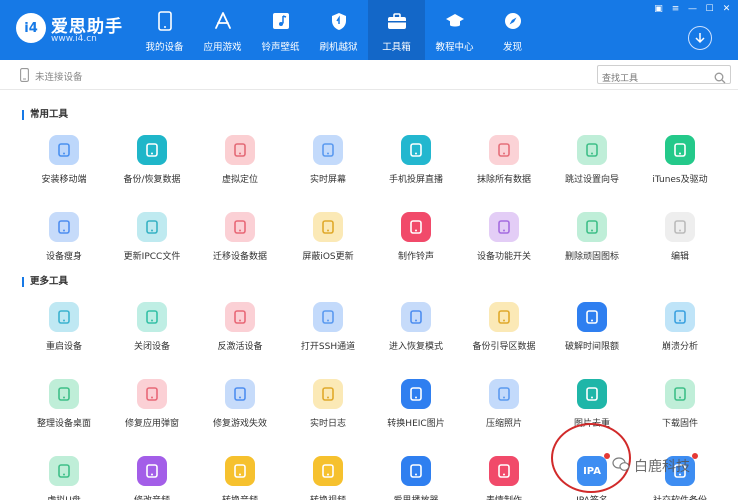 The height and width of the screenshot is (500, 738). Describe the element at coordinates (327, 424) in the screenshot. I see `tool-label: 实时日志` at that location.